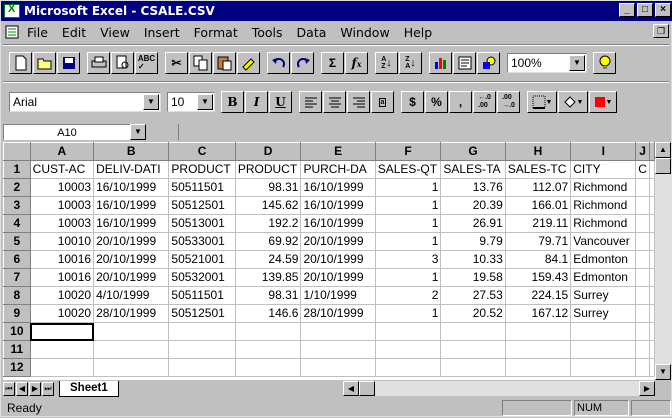 This screenshot has height=418, width=672. Describe the element at coordinates (408, 169) in the screenshot. I see `cell: SALES-QT` at that location.